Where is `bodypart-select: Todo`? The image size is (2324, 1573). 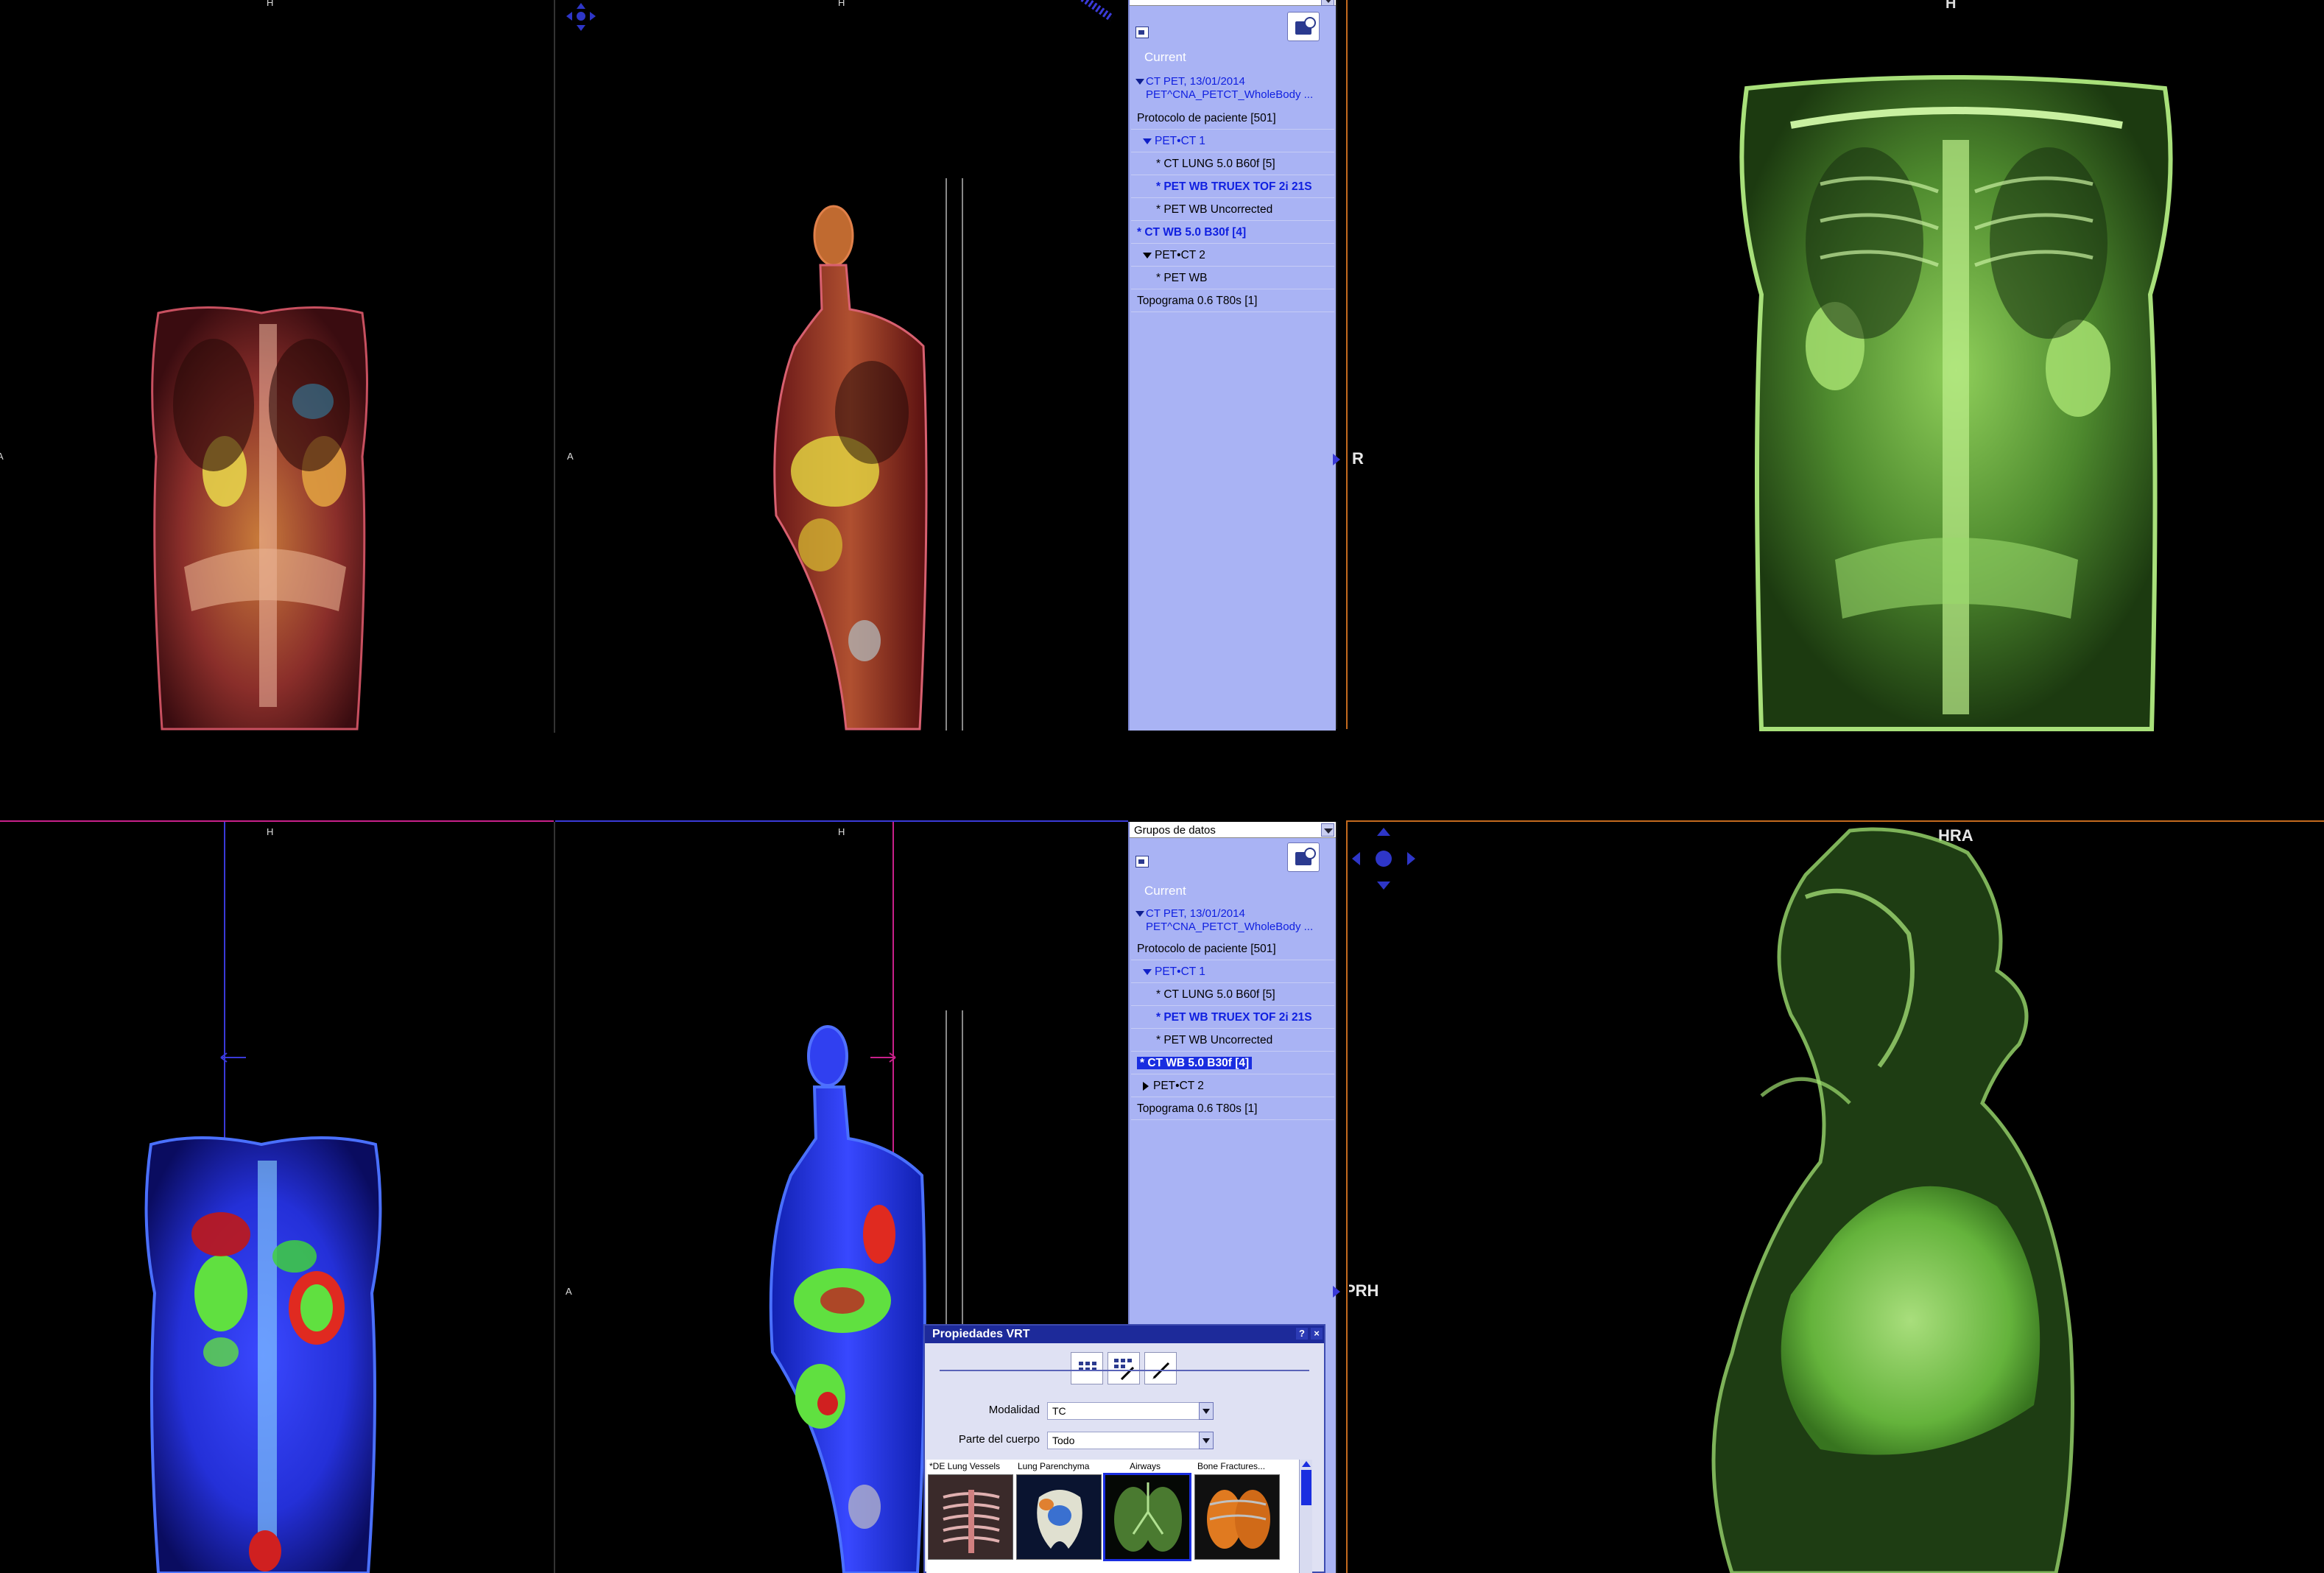 bodypart-select: Todo is located at coordinates (1131, 1440).